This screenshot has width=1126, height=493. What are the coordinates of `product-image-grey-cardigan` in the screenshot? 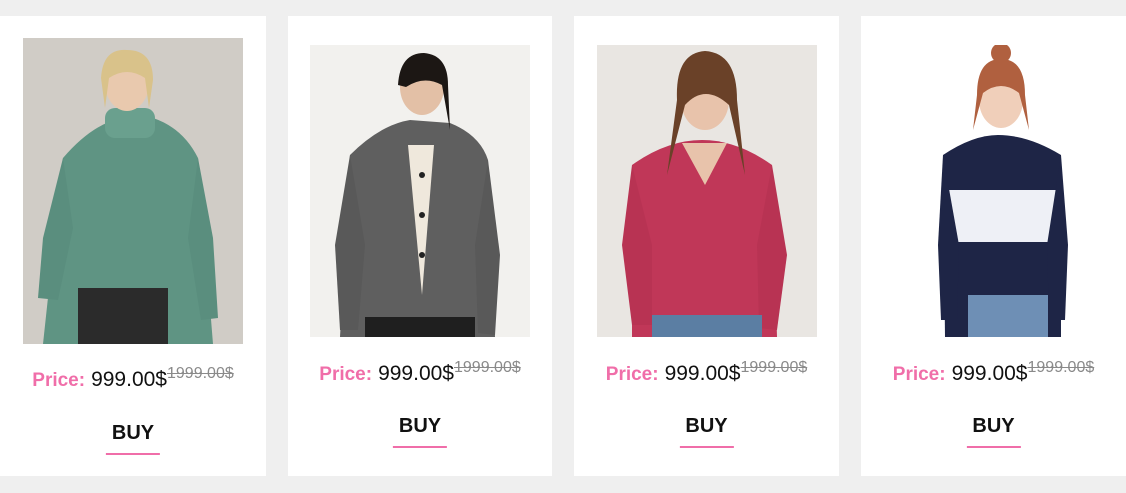 It's located at (420, 191).